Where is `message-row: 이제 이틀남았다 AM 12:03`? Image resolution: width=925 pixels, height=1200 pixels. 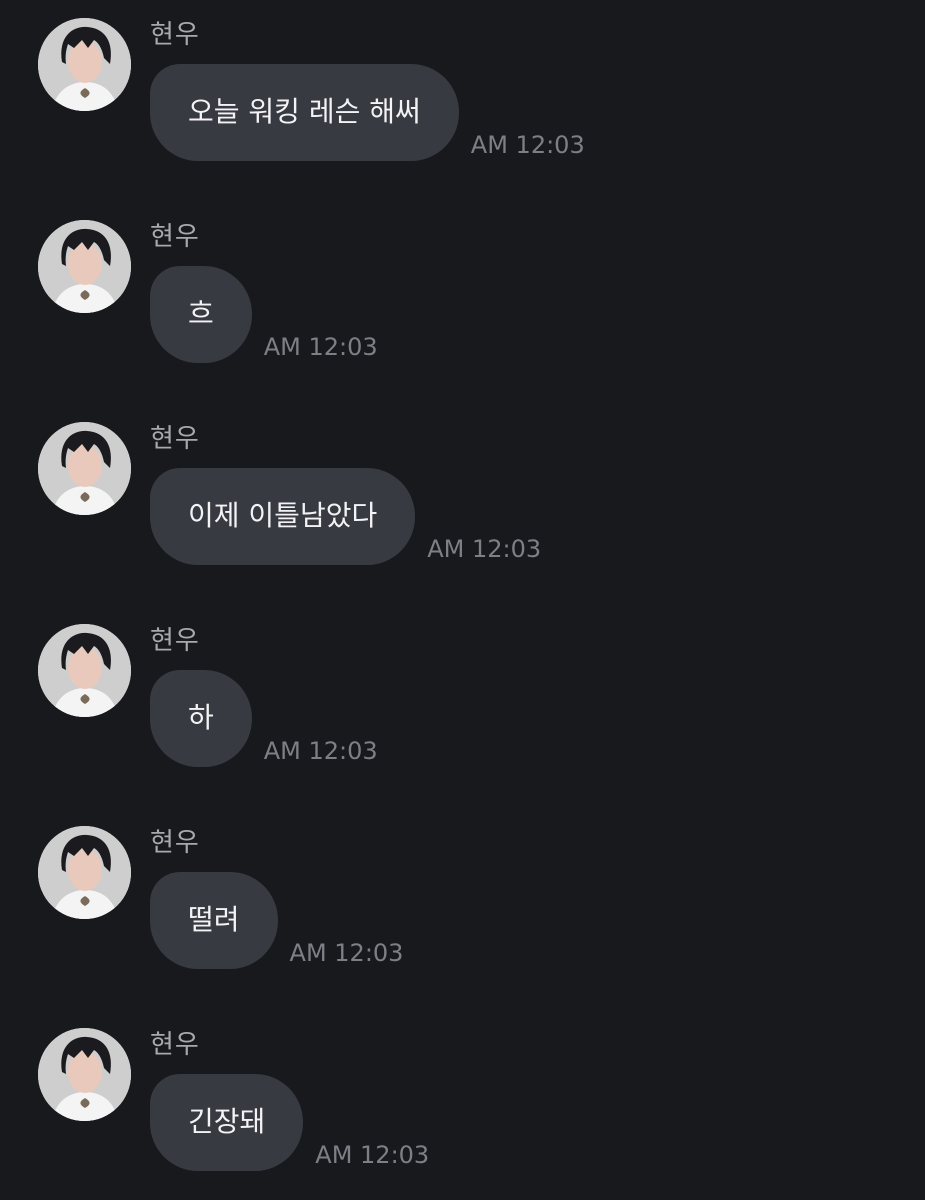 message-row: 이제 이틀남았다 AM 12:03 is located at coordinates (345, 516).